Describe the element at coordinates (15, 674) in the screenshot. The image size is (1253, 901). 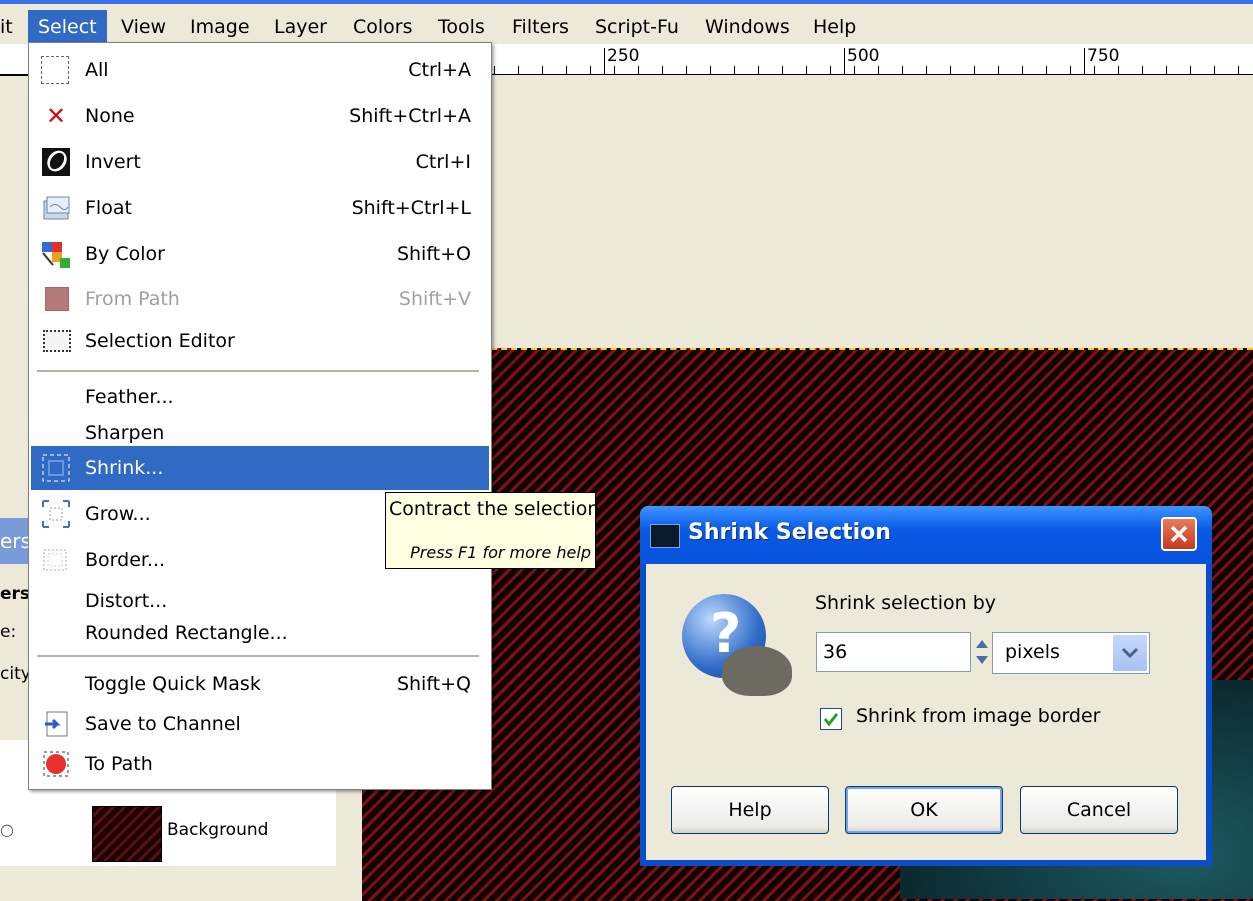
I see `panel-label-opacity: city` at that location.